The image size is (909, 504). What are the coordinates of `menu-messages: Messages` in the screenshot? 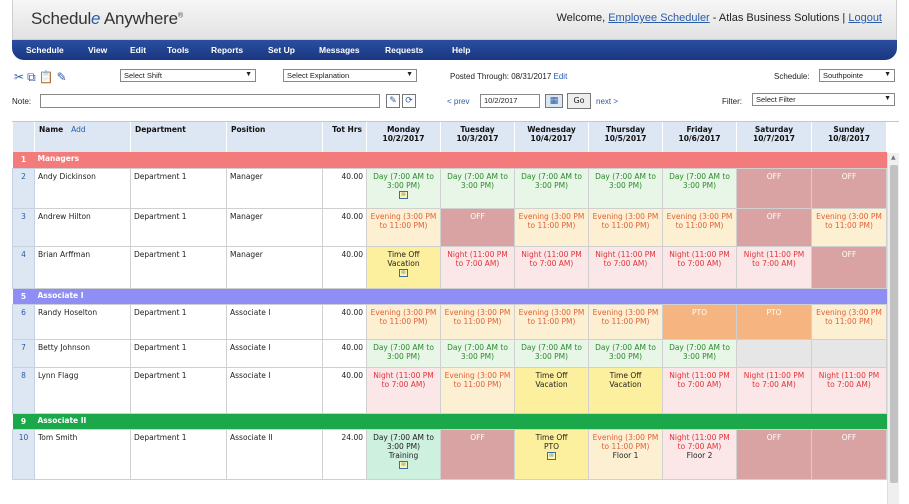 It's located at (339, 50).